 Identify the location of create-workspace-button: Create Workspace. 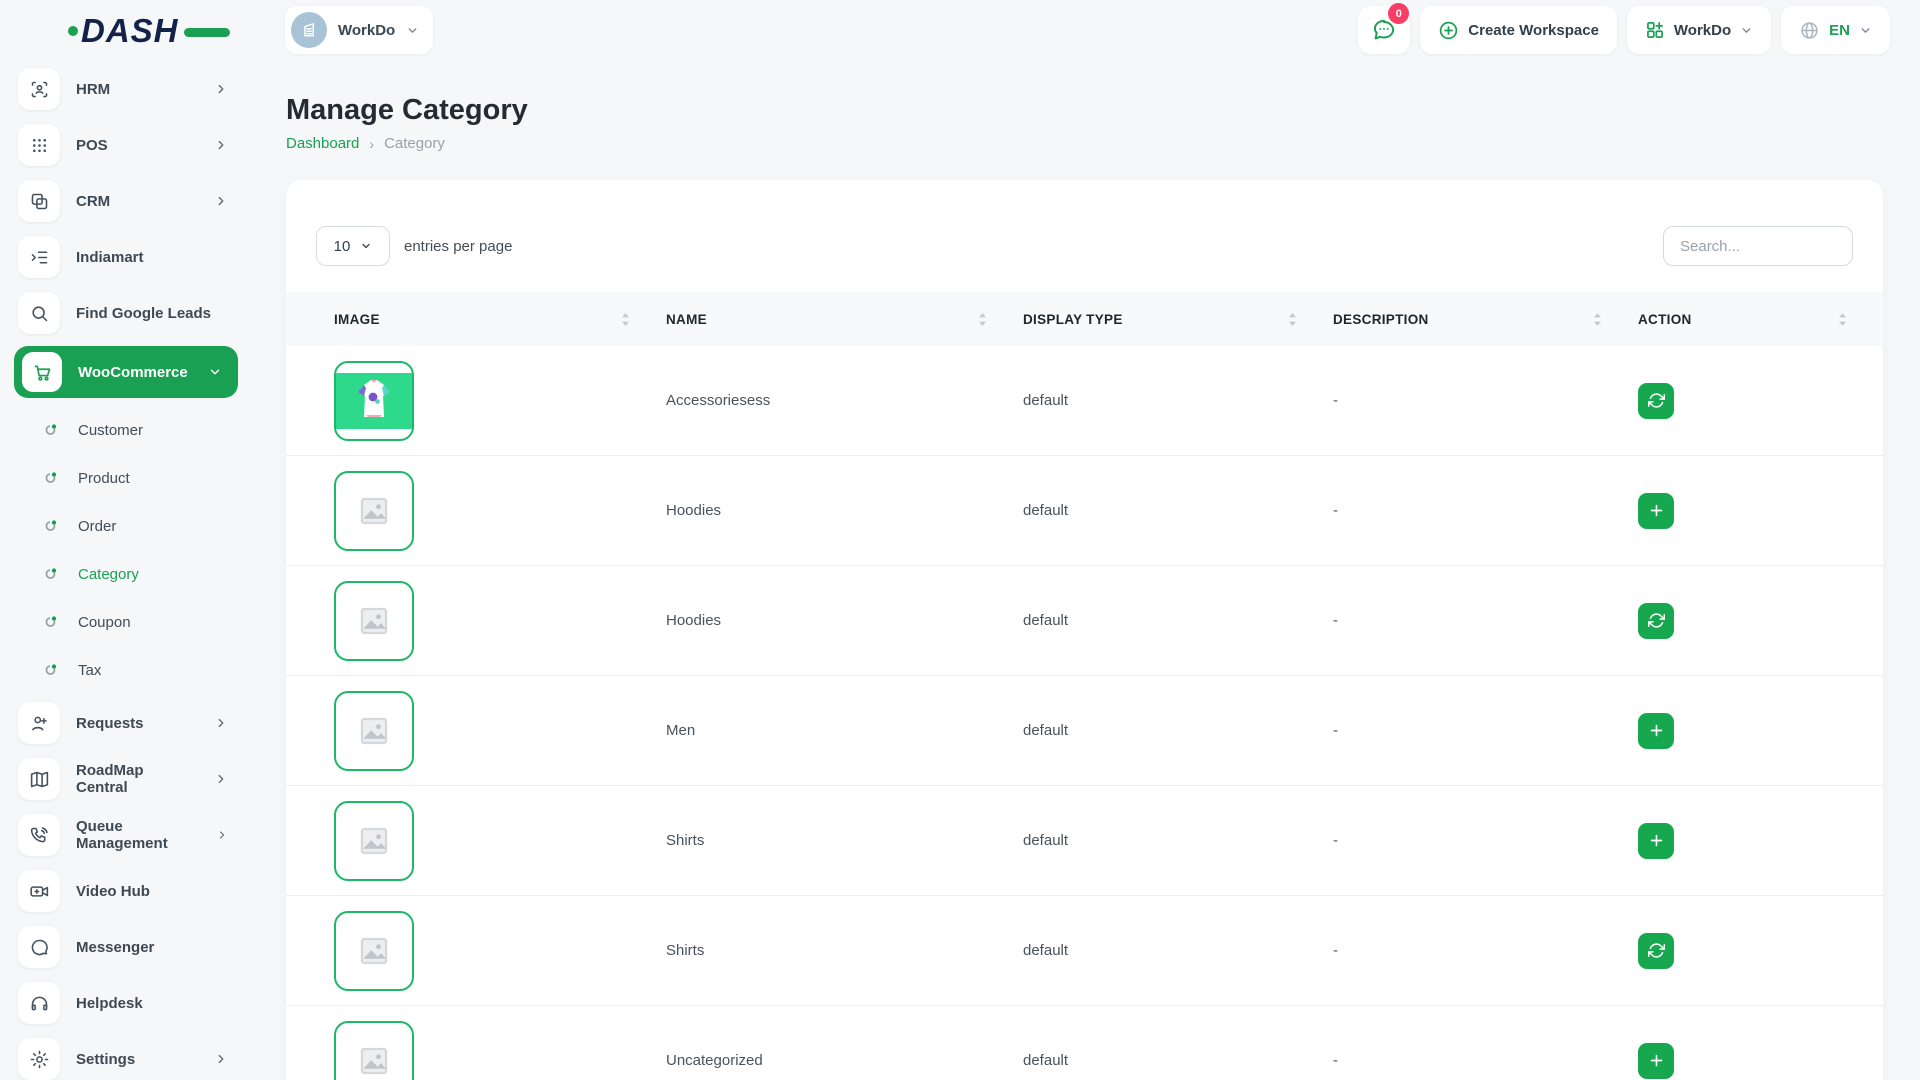
(1518, 30).